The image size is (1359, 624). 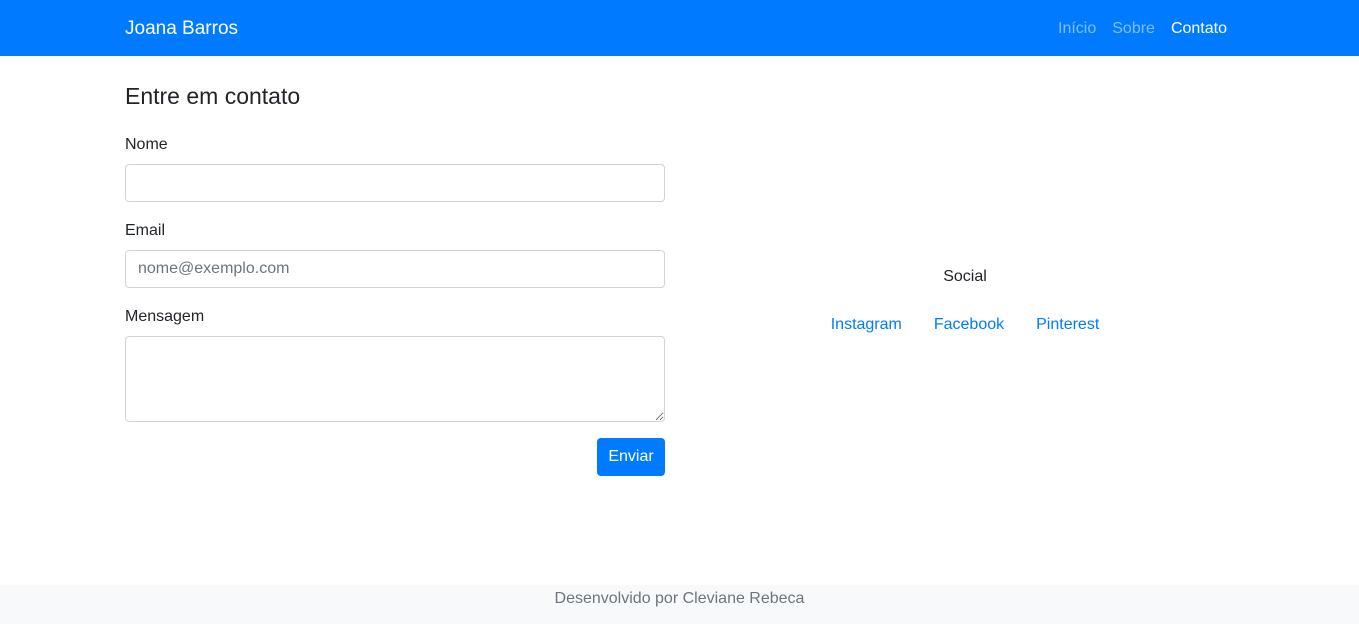 I want to click on brand-link: Joana Barros, so click(x=181, y=29).